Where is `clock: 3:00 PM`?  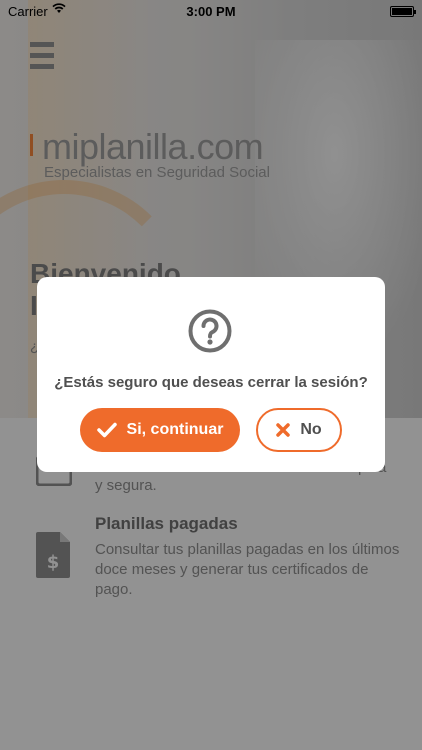 clock: 3:00 PM is located at coordinates (211, 11).